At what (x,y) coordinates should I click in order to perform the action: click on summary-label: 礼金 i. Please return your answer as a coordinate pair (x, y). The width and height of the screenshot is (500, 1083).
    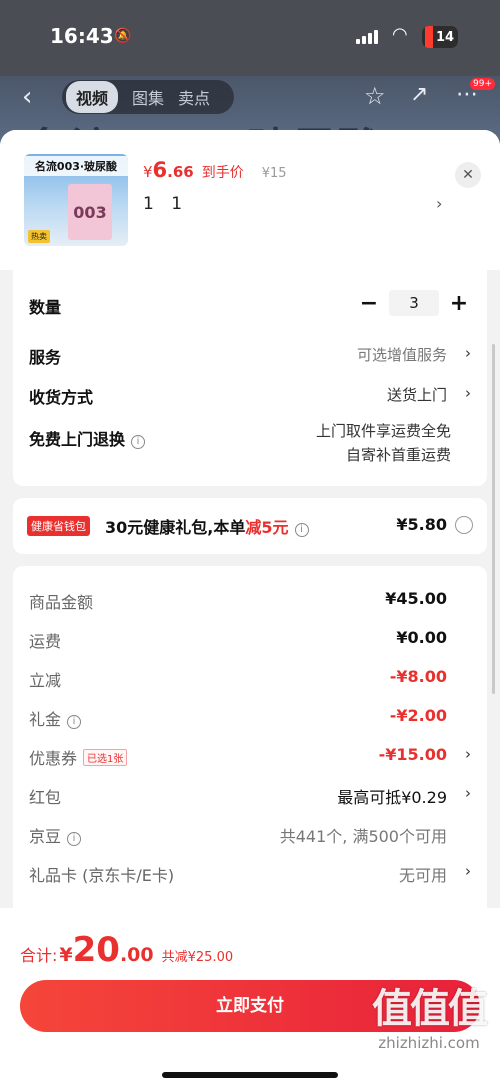
    Looking at the image, I should click on (55, 718).